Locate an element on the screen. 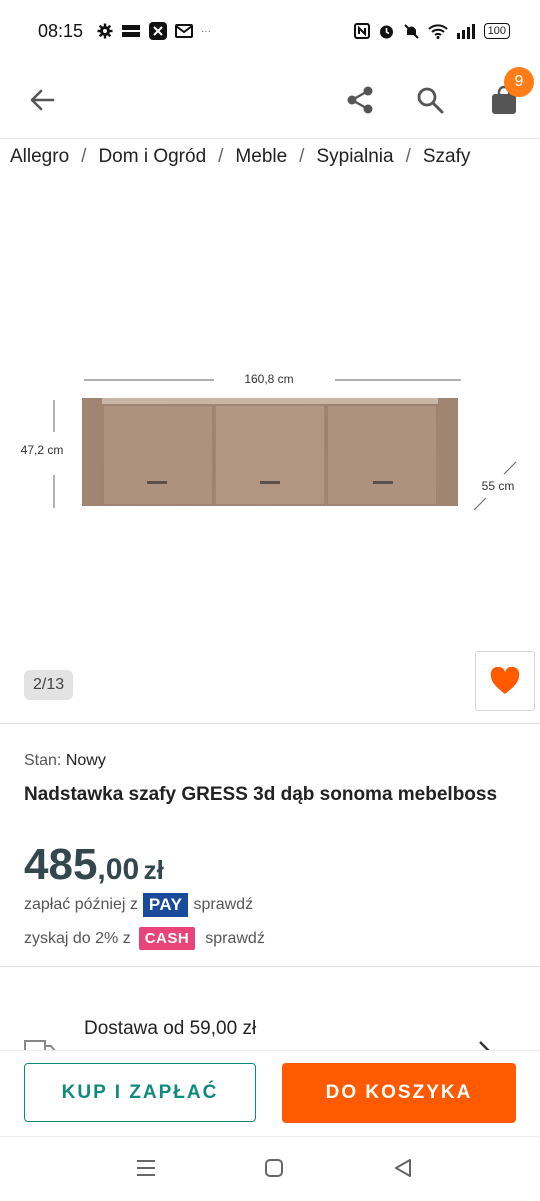  price-currency: zł is located at coordinates (153, 870).